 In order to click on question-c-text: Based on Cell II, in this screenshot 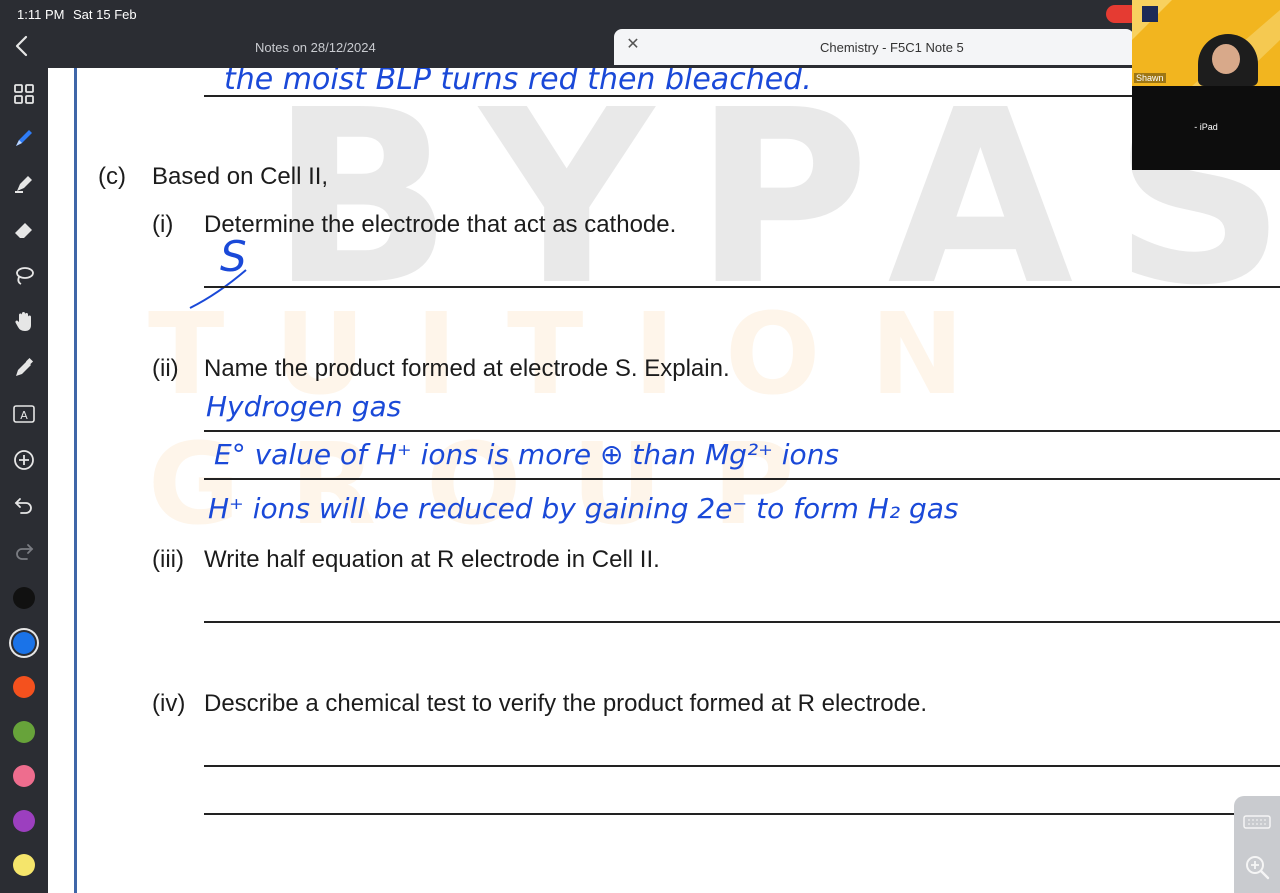, I will do `click(240, 176)`.